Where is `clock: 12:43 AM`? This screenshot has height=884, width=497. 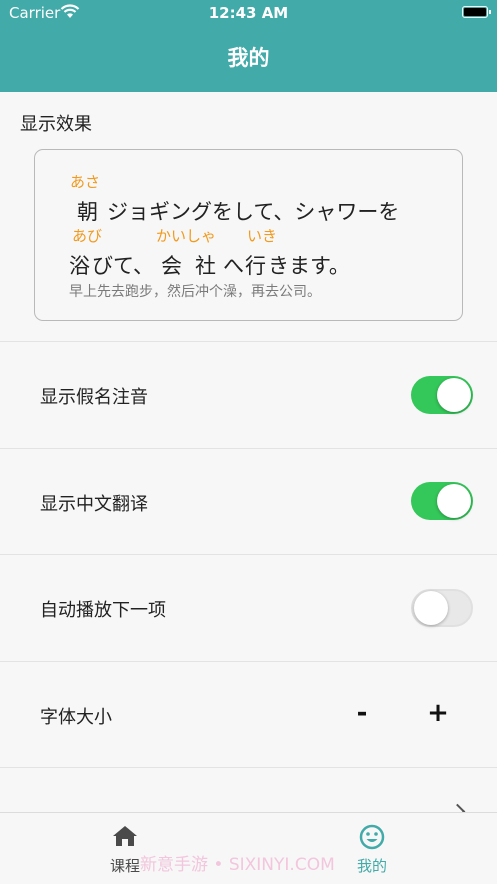
clock: 12:43 AM is located at coordinates (248, 13).